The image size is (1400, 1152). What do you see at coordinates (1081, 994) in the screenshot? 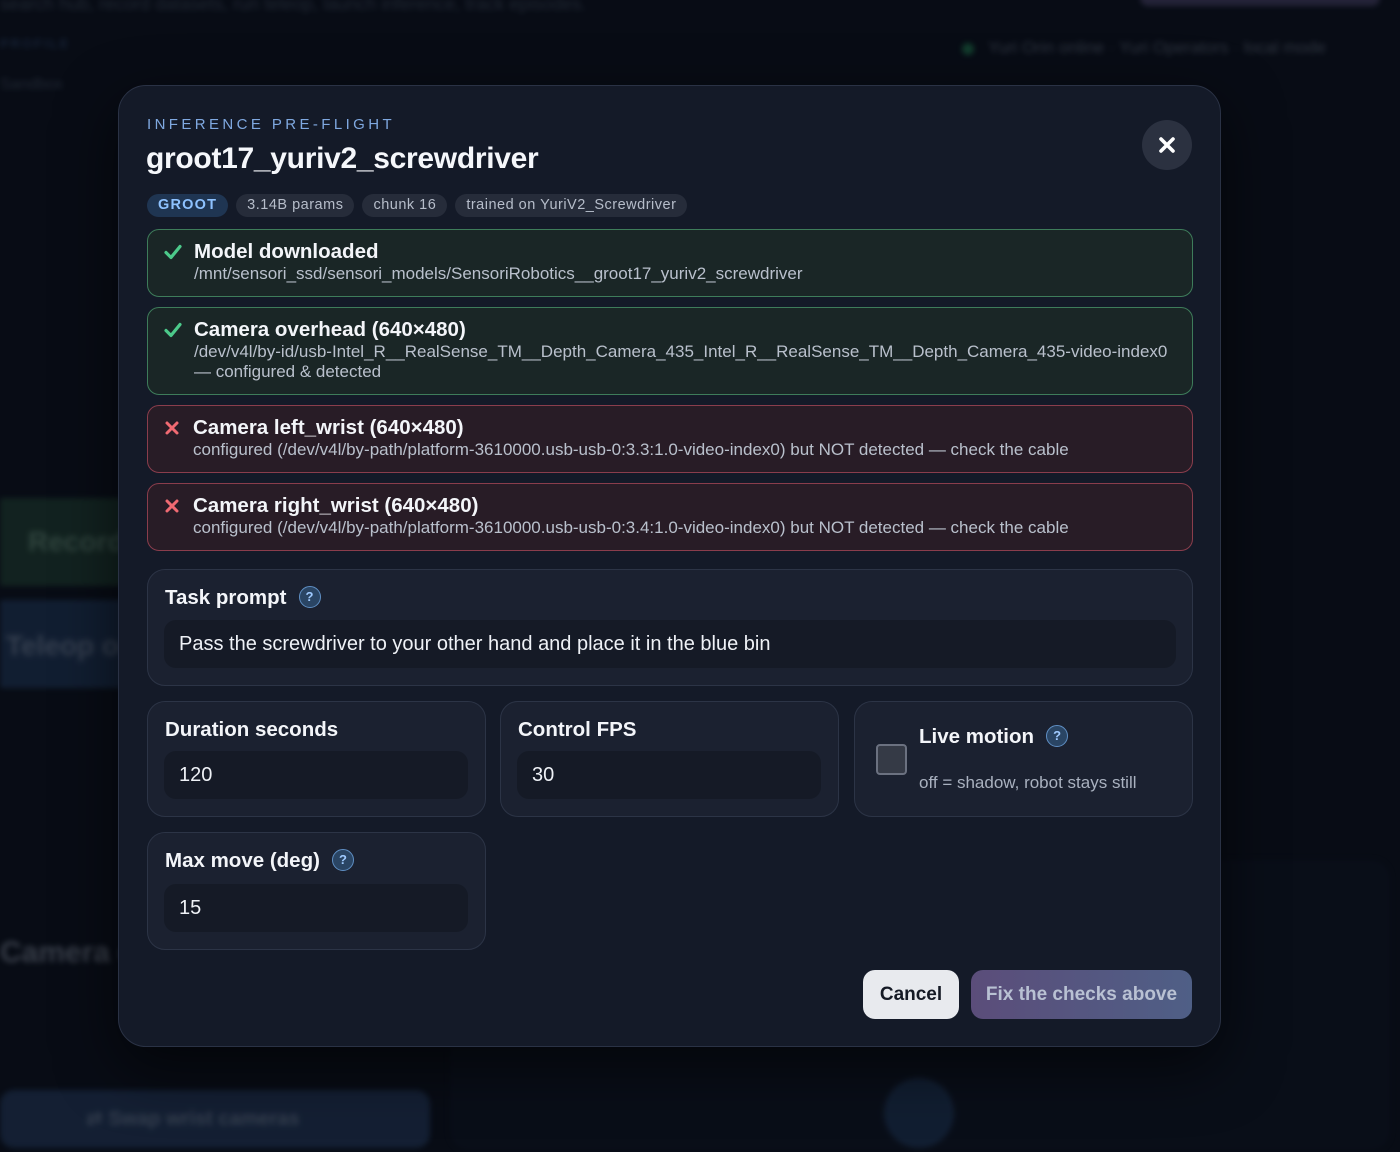
I see `fix-checks-button: Fix the checks above` at bounding box center [1081, 994].